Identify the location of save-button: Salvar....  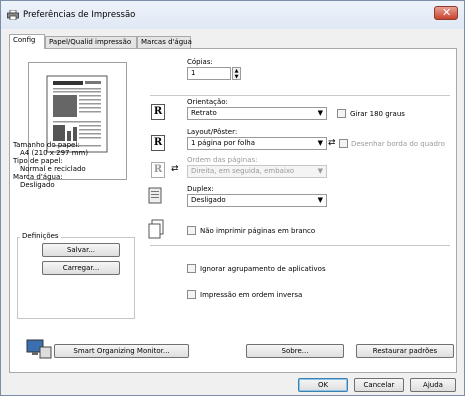
(81, 250).